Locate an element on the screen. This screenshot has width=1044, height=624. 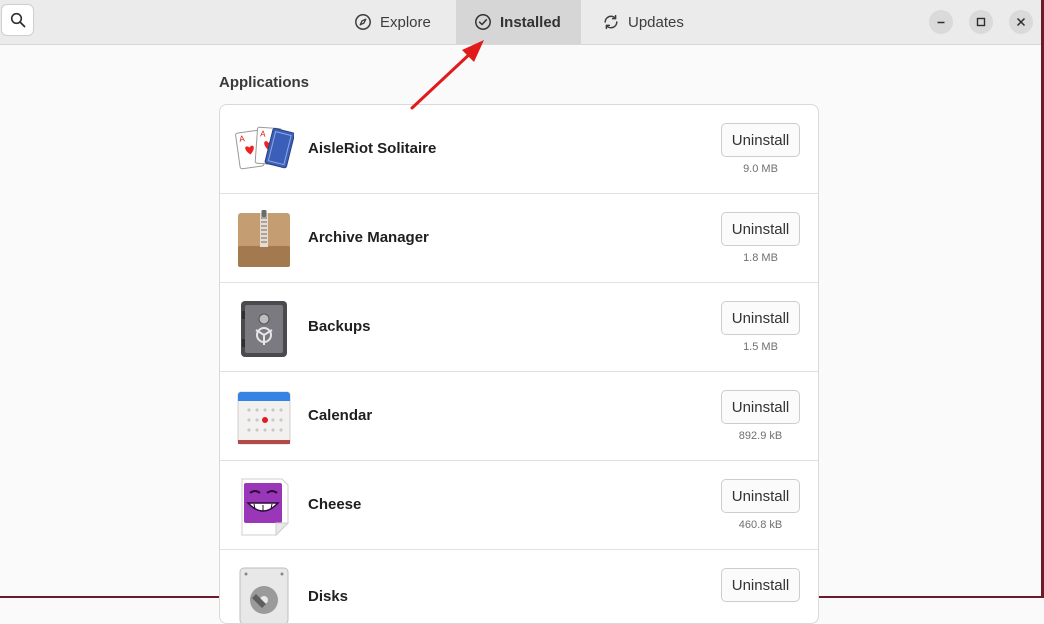
app-size: 892.9 kB is located at coordinates (760, 436).